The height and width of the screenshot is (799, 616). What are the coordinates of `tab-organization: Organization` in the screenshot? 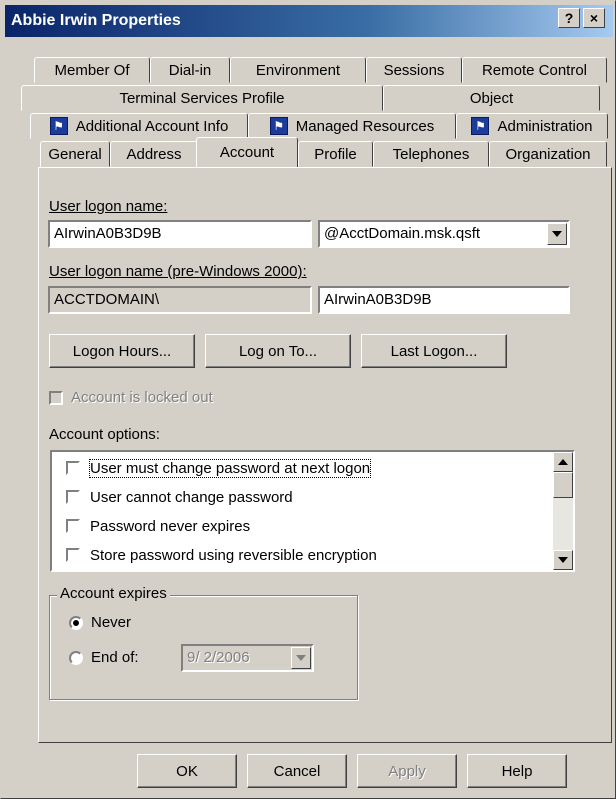 It's located at (548, 154).